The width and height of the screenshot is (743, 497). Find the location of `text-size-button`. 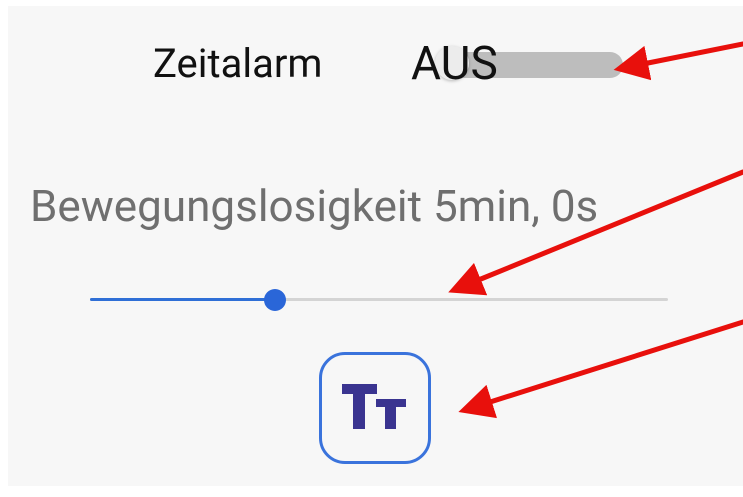

text-size-button is located at coordinates (375, 408).